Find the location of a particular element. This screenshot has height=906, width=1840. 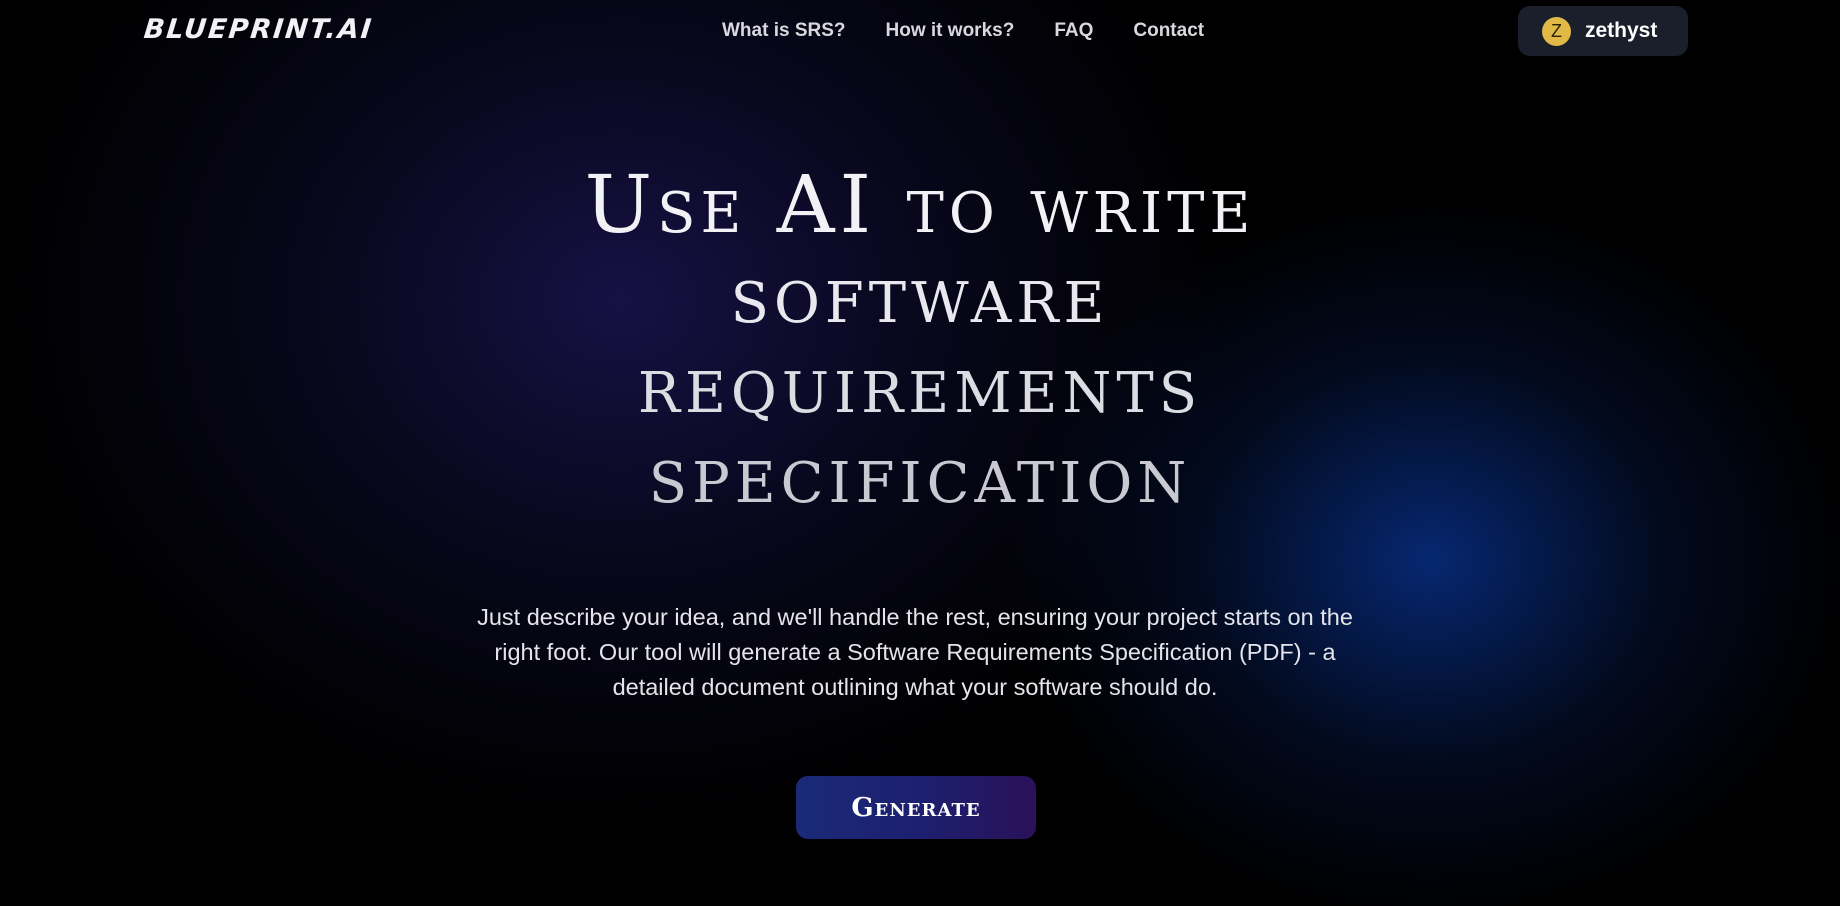

user-menu-button: Z zethyst is located at coordinates (1603, 31).